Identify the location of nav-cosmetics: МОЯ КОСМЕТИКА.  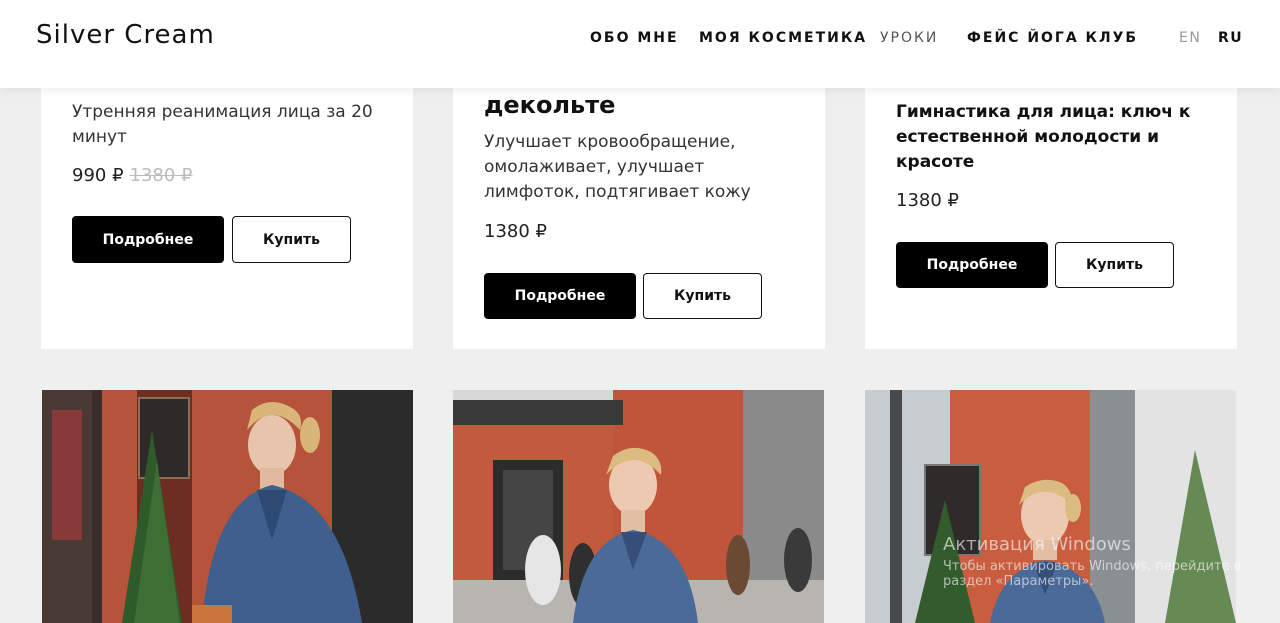
(783, 38).